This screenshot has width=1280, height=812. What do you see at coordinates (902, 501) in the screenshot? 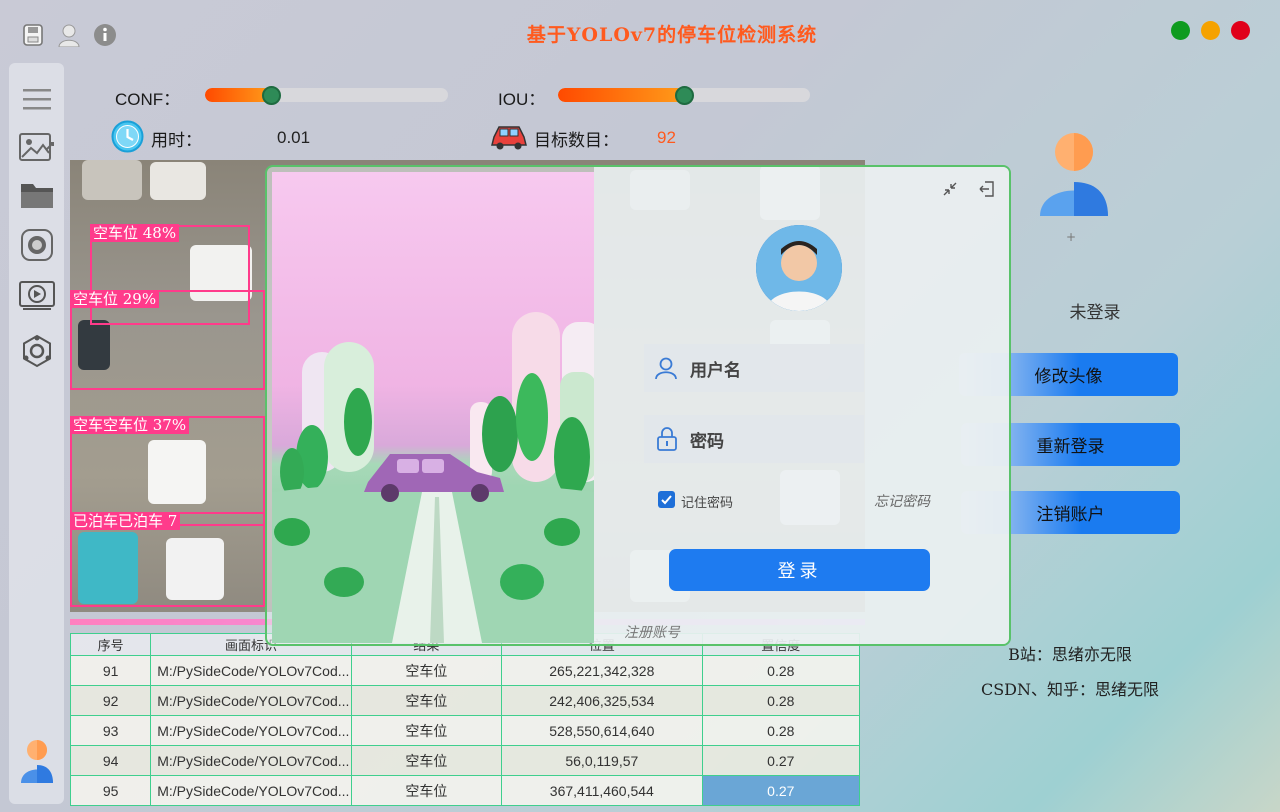
I see `forgot-password-link: 忘记密码` at bounding box center [902, 501].